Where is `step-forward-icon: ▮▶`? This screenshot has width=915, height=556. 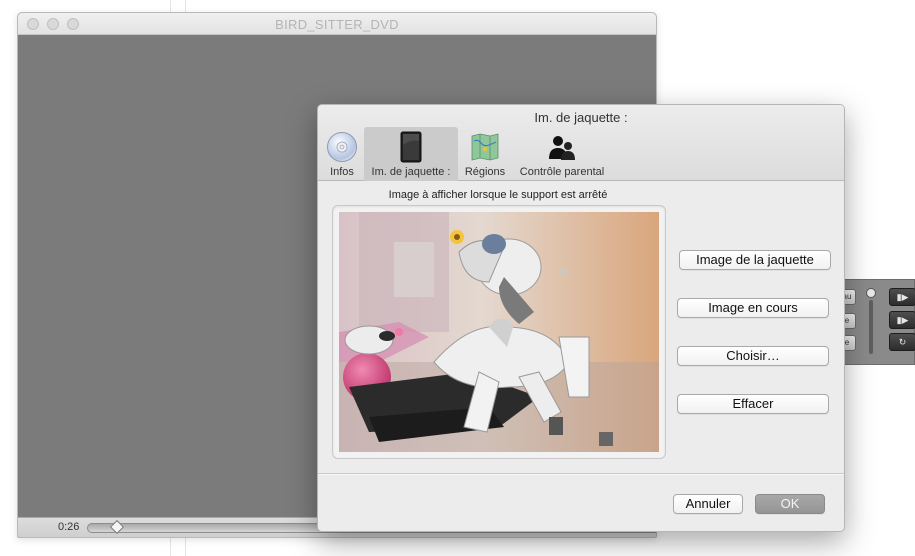 step-forward-icon: ▮▶ is located at coordinates (902, 297).